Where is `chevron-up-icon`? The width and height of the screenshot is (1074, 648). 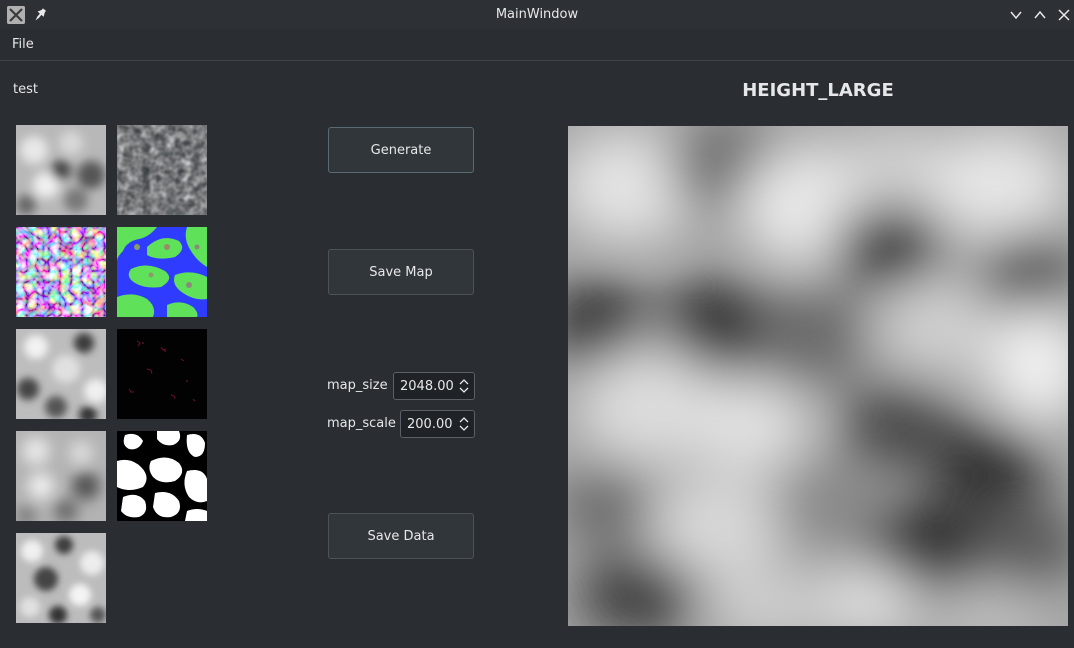
chevron-up-icon is located at coordinates (1040, 14).